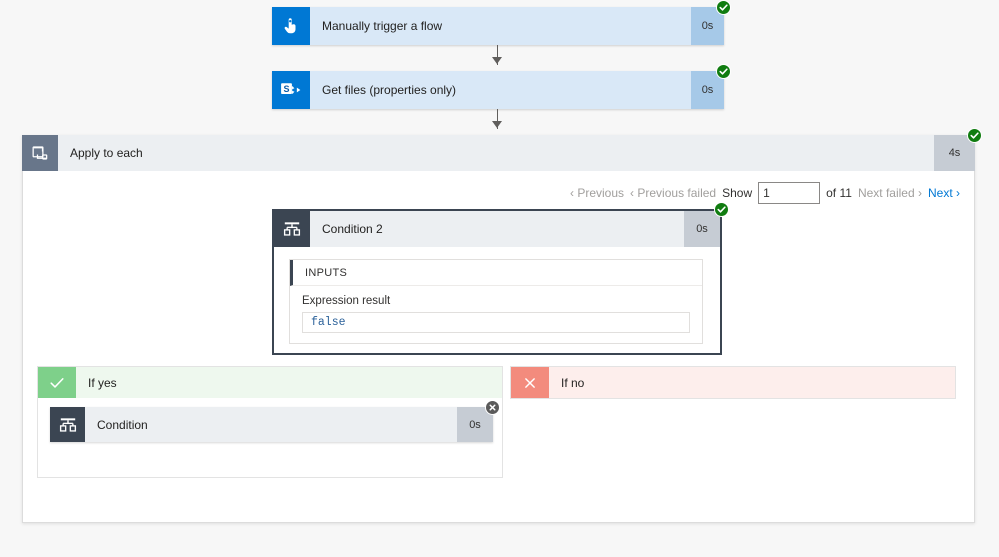 Image resolution: width=999 pixels, height=557 pixels. Describe the element at coordinates (530, 382) in the screenshot. I see `cross-icon` at that location.